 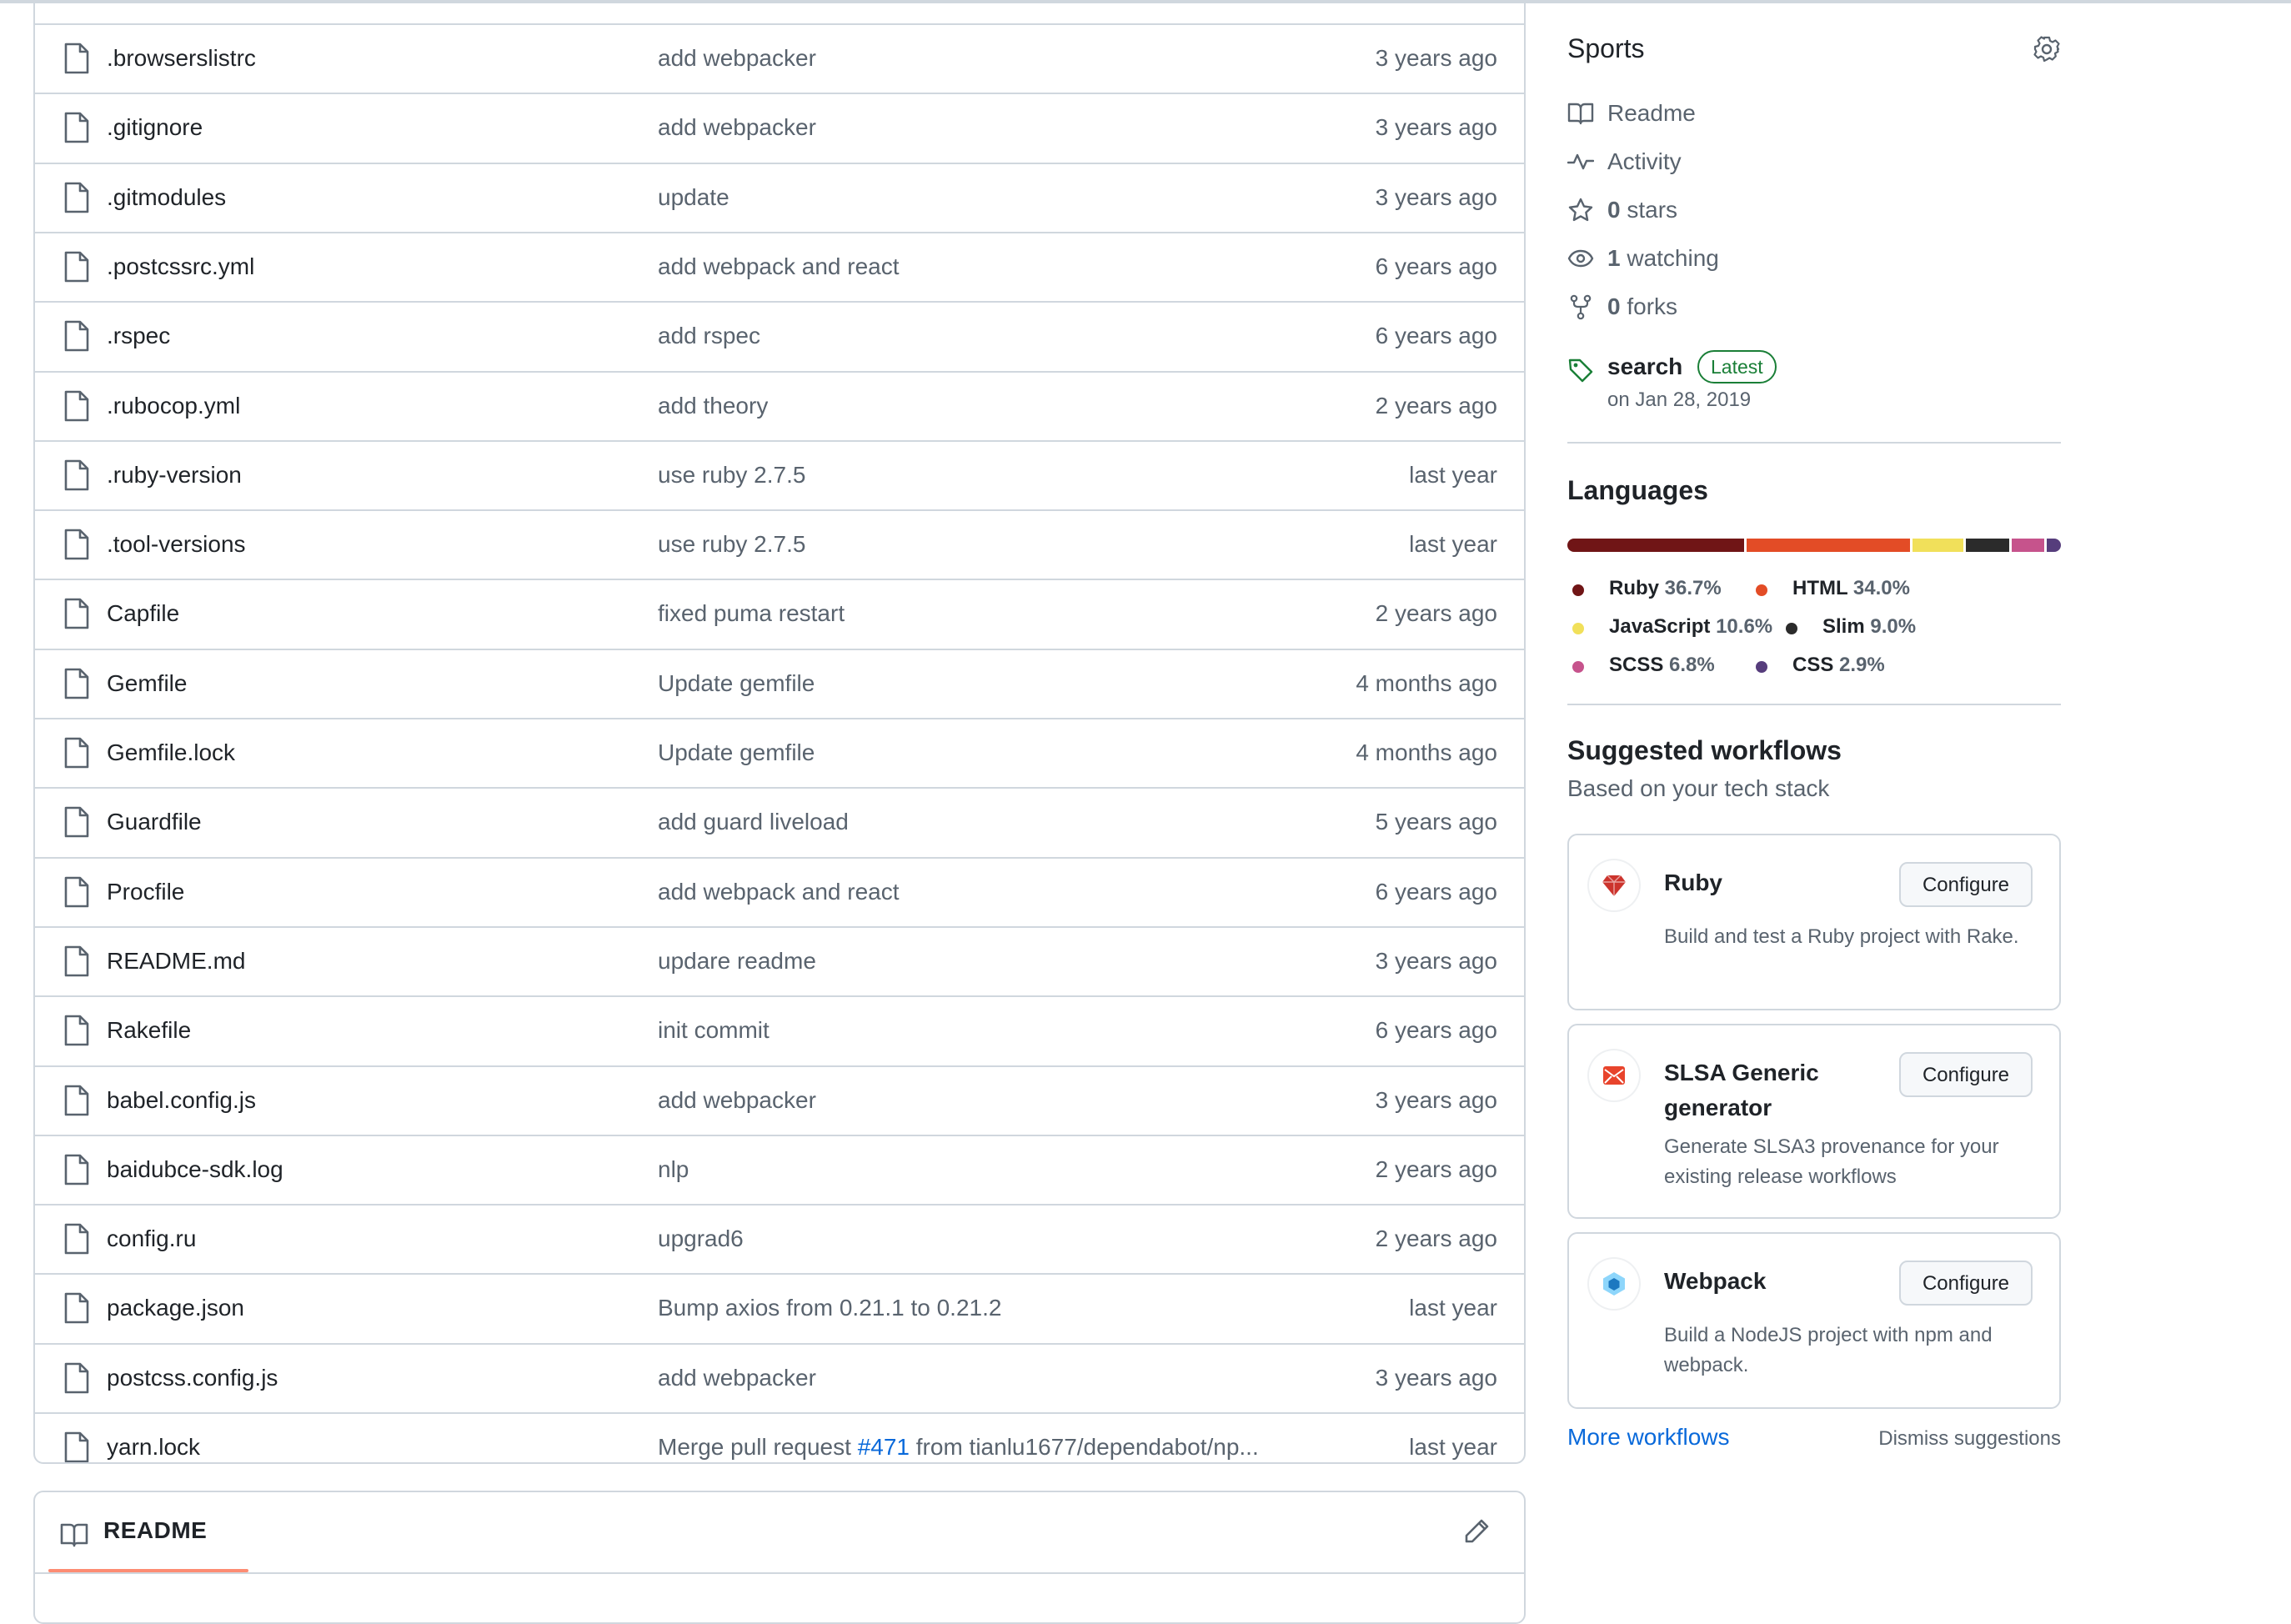 I want to click on commit-message-link: add guard liveload, so click(x=753, y=822).